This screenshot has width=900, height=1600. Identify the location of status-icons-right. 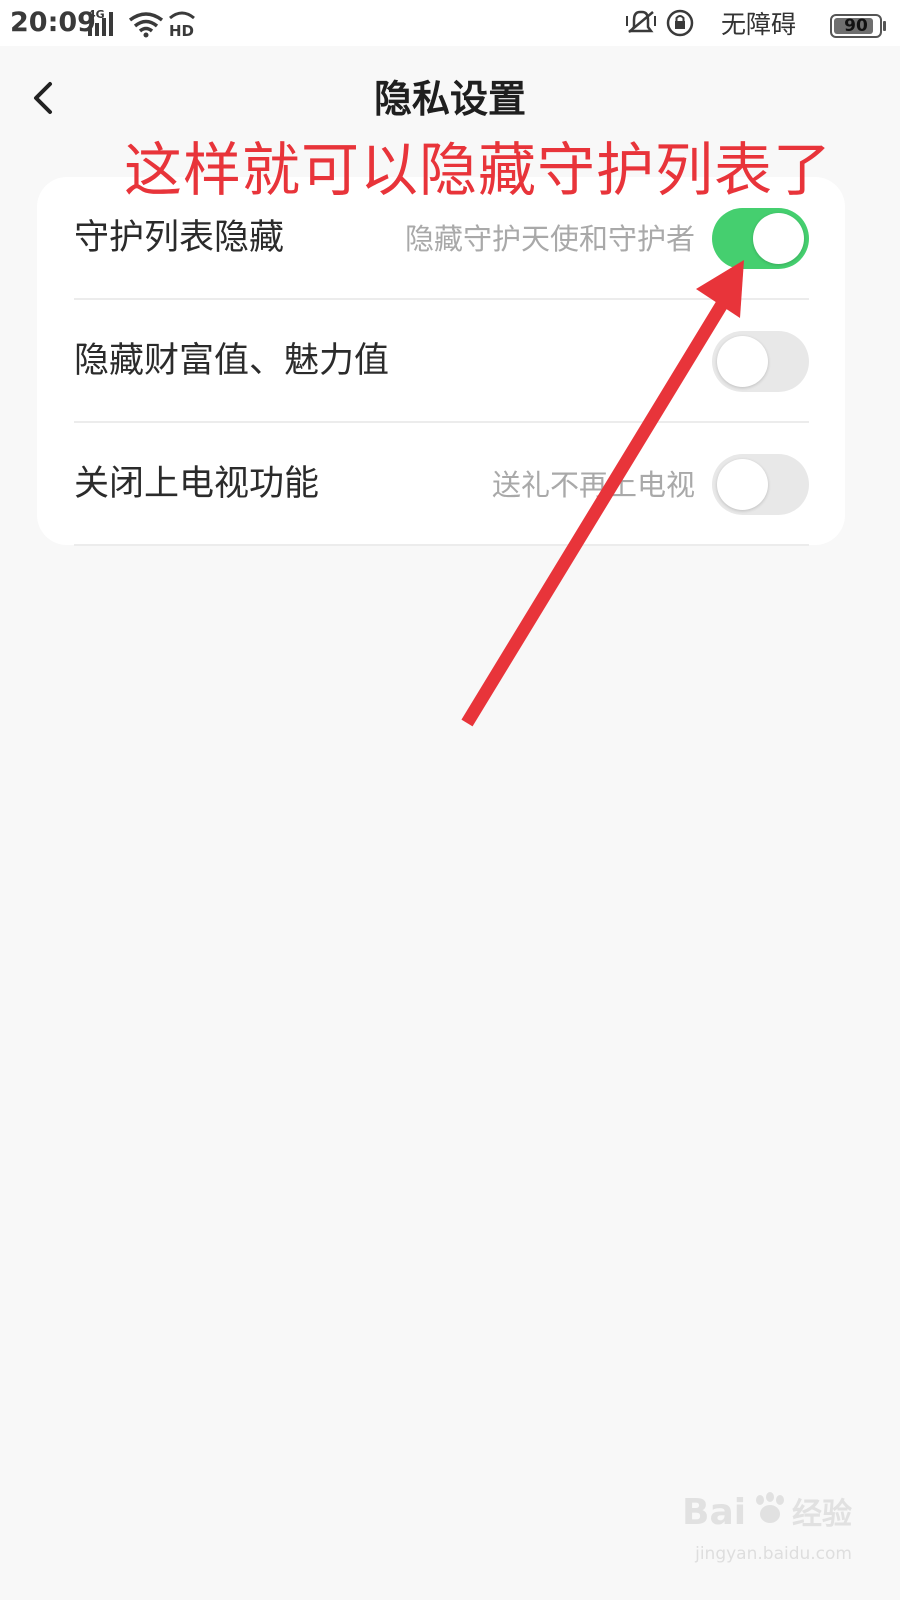
(660, 23).